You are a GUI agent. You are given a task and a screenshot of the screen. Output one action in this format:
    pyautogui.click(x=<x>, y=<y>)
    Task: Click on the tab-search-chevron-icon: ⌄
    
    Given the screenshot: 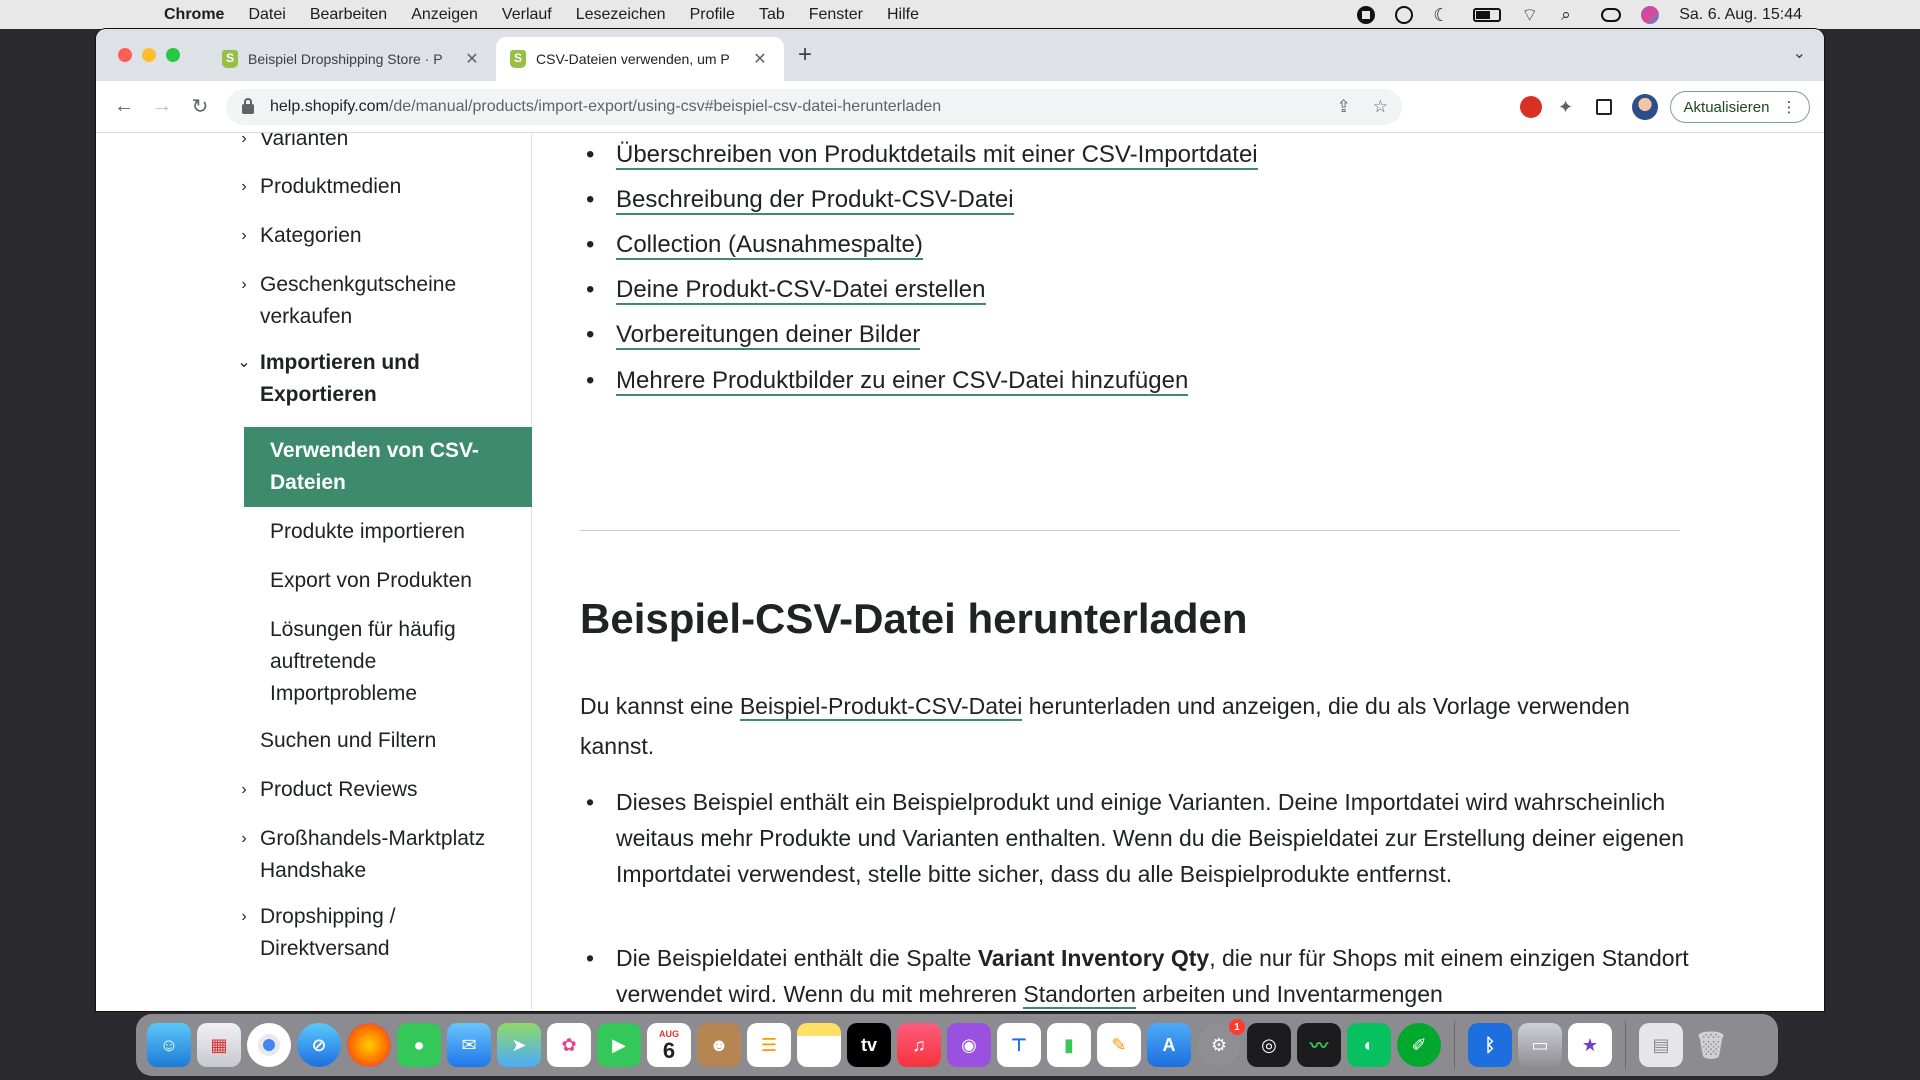 What is the action you would take?
    pyautogui.click(x=1799, y=53)
    